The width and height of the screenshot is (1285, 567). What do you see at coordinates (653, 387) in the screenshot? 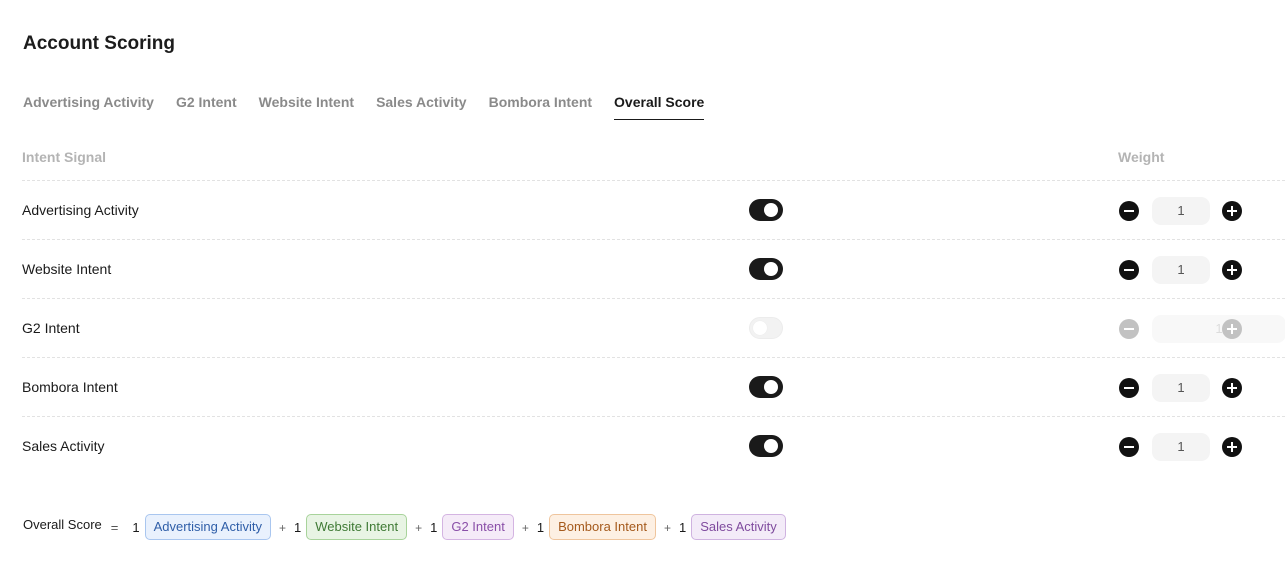
I see `table-row: Bombora Intent 1` at bounding box center [653, 387].